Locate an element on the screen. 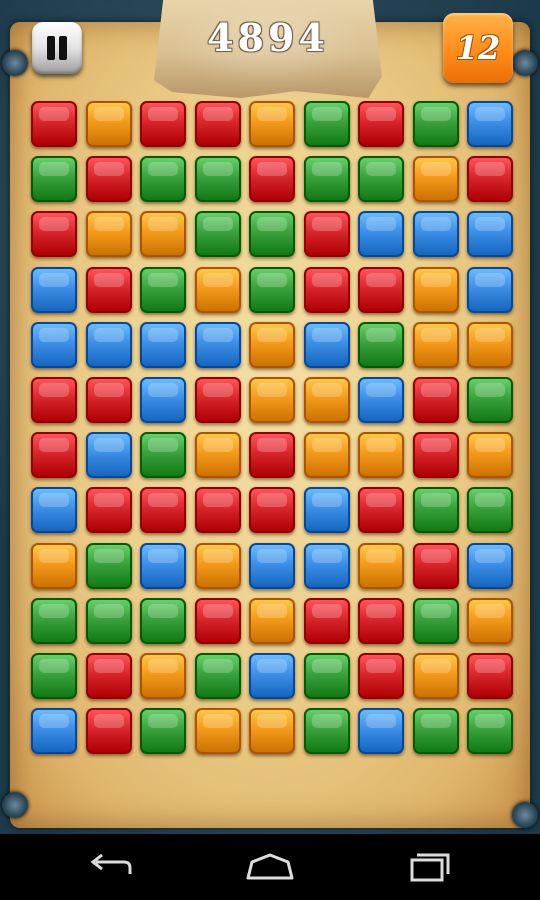 The width and height of the screenshot is (540, 900). back-button is located at coordinates (112, 868).